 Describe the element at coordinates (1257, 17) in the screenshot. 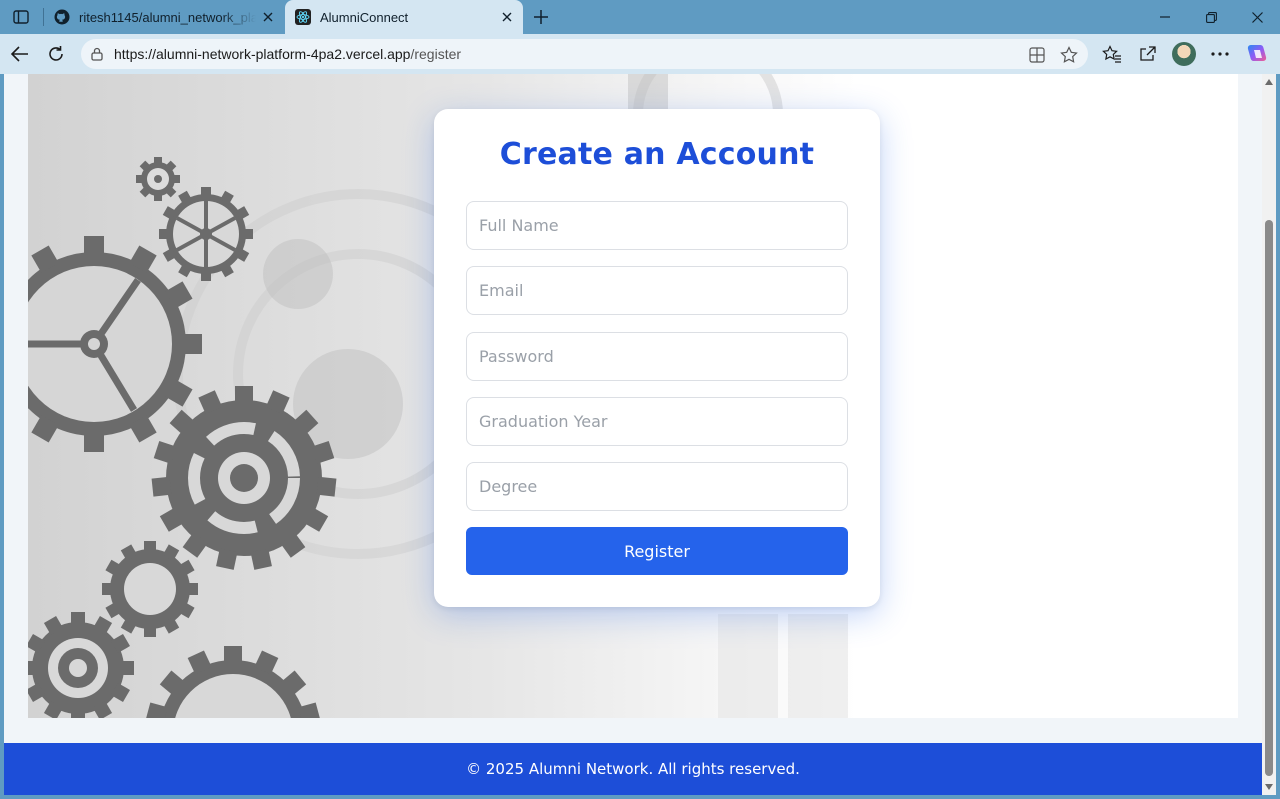

I see `close-window-icon` at that location.